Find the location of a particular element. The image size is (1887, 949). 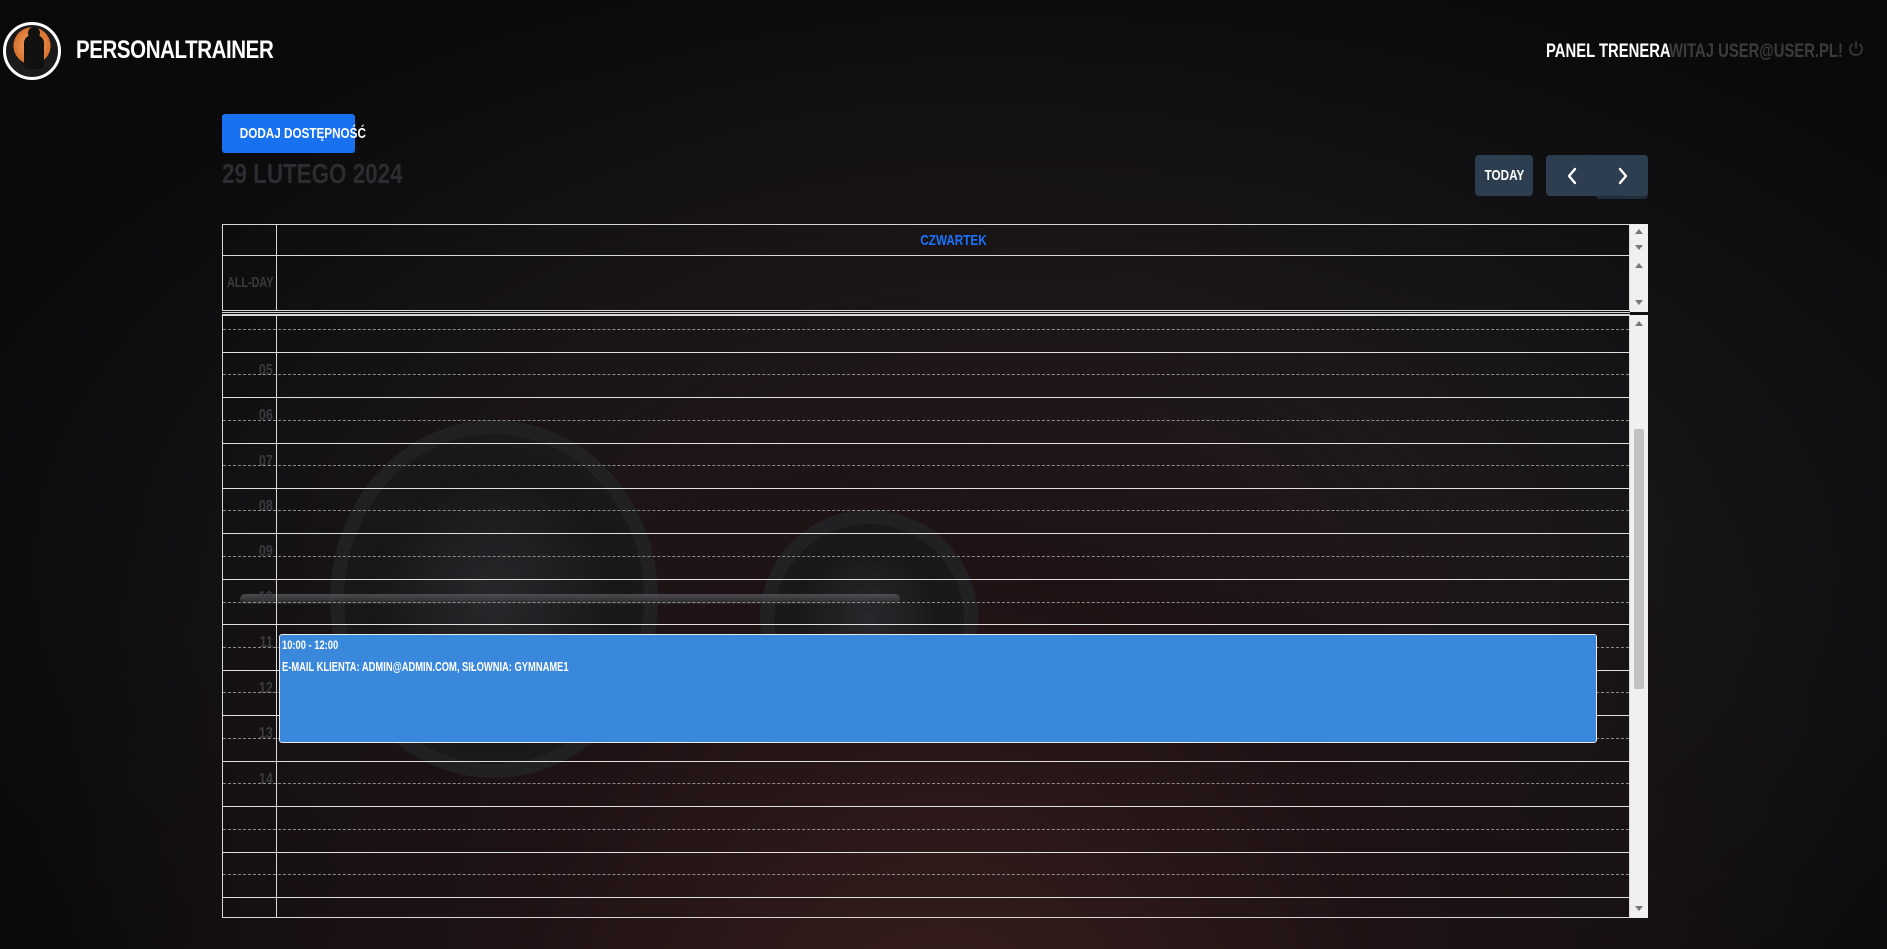

chevron-right-icon is located at coordinates (1622, 175).